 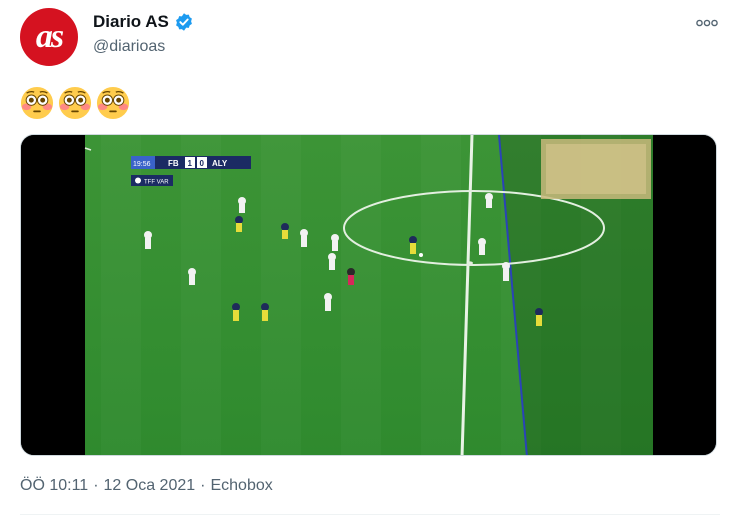 I want to click on tweet-text, so click(x=75, y=103).